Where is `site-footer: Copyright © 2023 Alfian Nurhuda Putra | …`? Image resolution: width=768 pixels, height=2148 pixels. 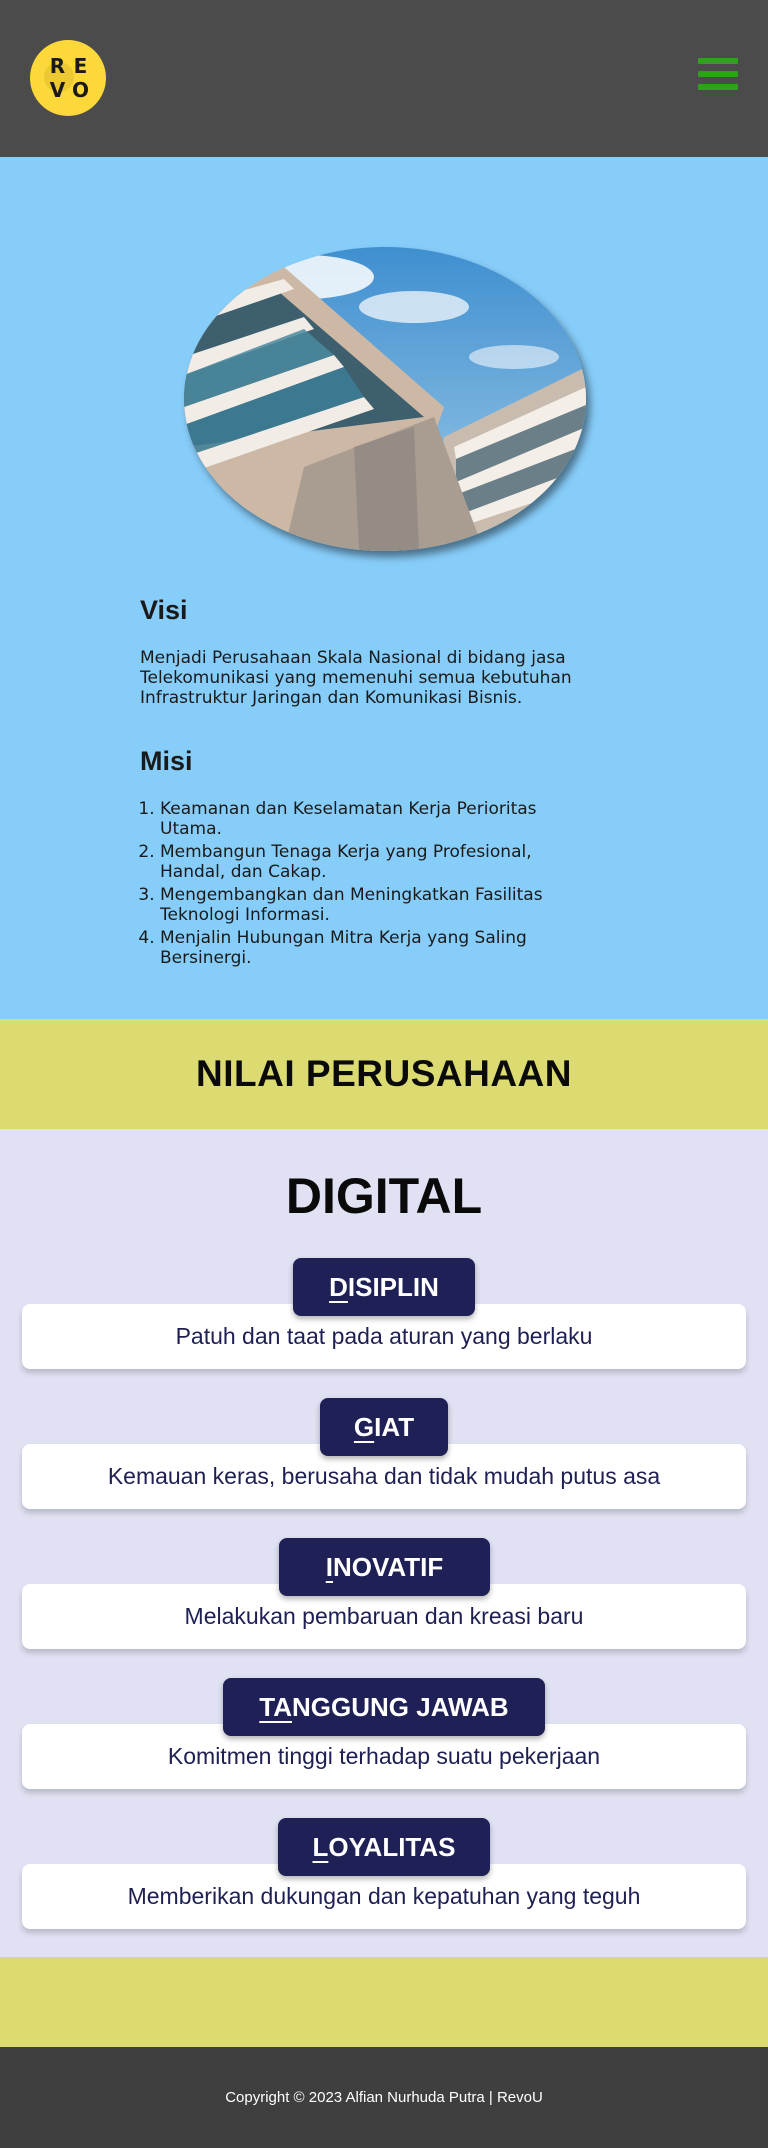 site-footer: Copyright © 2023 Alfian Nurhuda Putra | … is located at coordinates (384, 2097).